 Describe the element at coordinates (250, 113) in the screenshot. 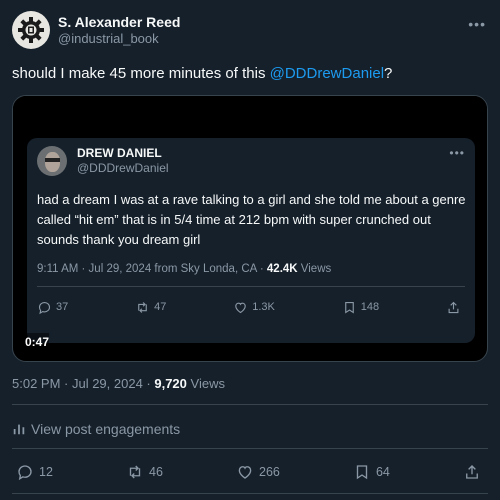

I see `video-top-bar` at that location.